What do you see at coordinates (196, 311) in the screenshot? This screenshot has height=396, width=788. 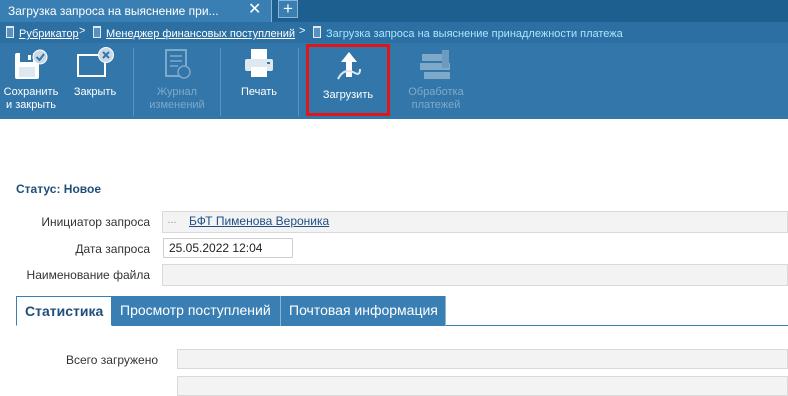 I see `tab-view-receipts: Просмотр поступлений` at bounding box center [196, 311].